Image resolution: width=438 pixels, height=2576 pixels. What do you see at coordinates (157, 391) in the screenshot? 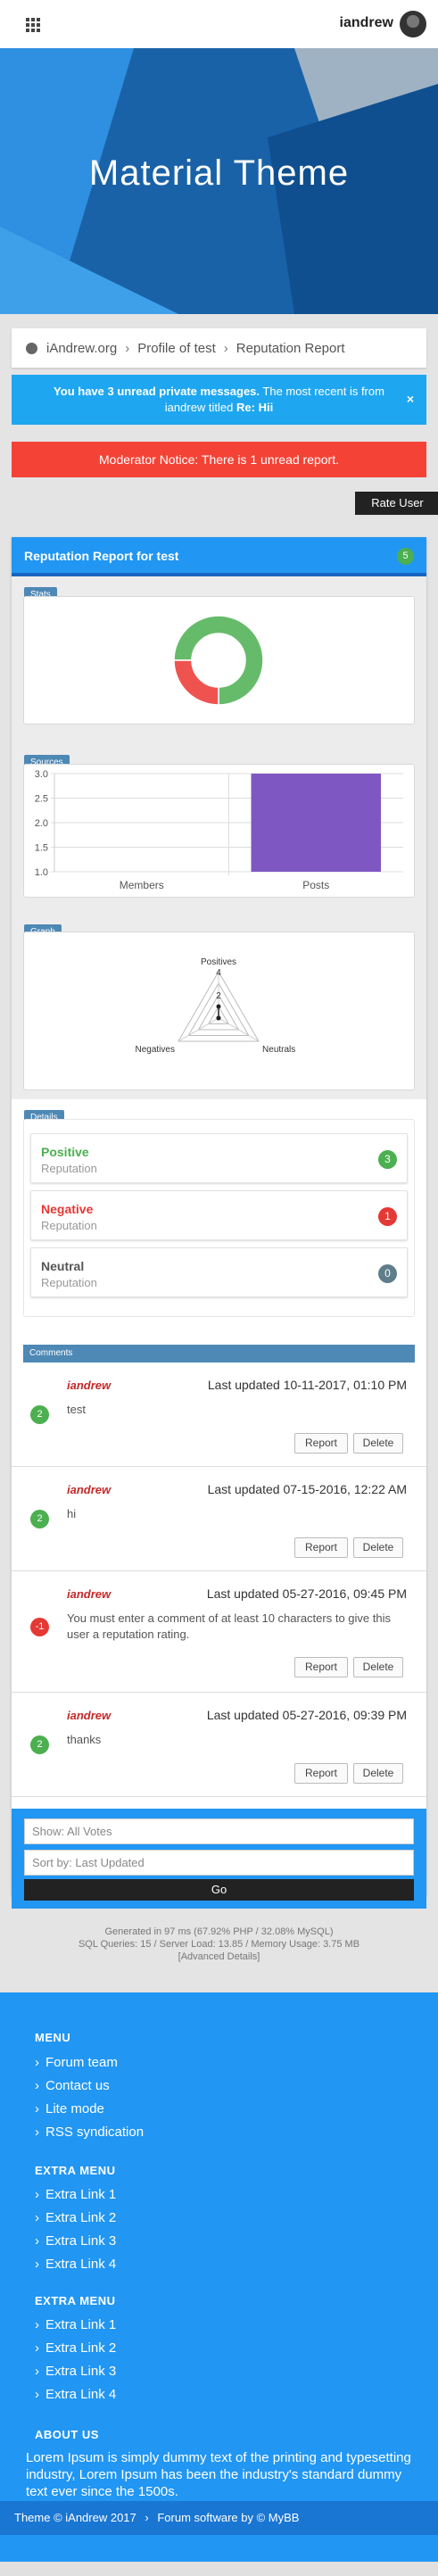
I see `pm-count-text: You have 3 unread private messages.` at bounding box center [157, 391].